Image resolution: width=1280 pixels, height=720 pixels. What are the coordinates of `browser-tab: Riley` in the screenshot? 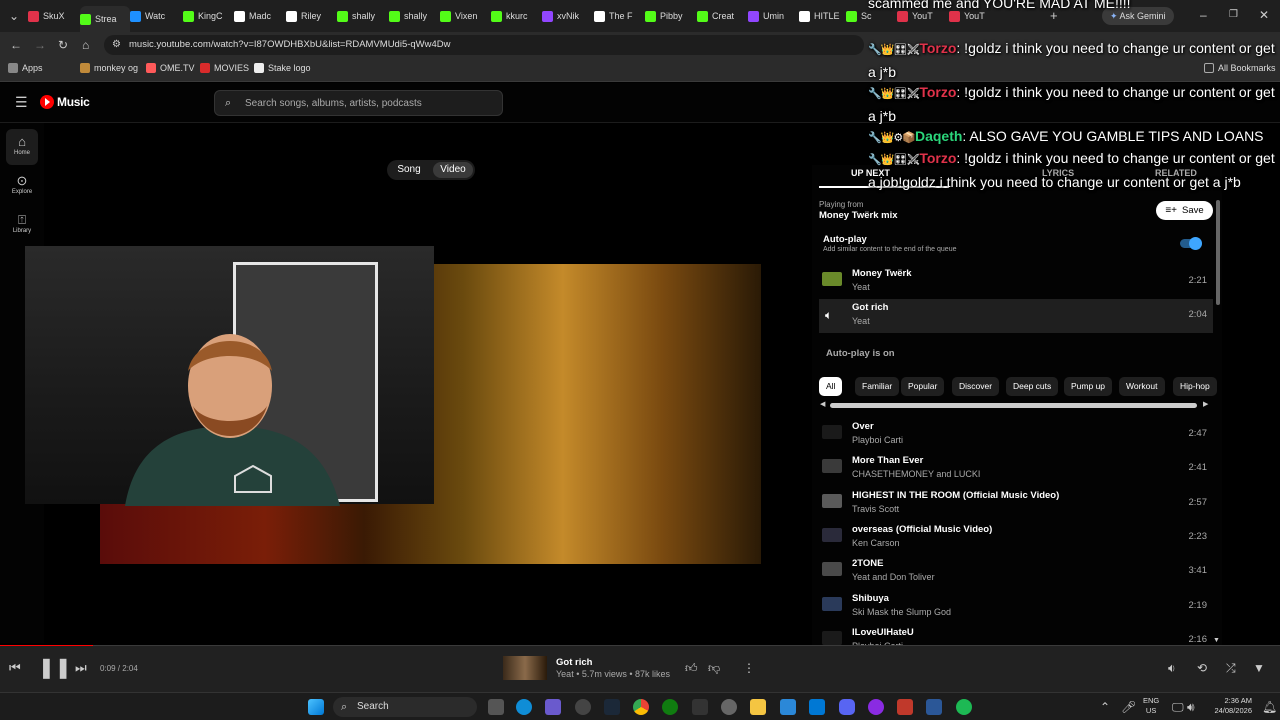 It's located at (311, 16).